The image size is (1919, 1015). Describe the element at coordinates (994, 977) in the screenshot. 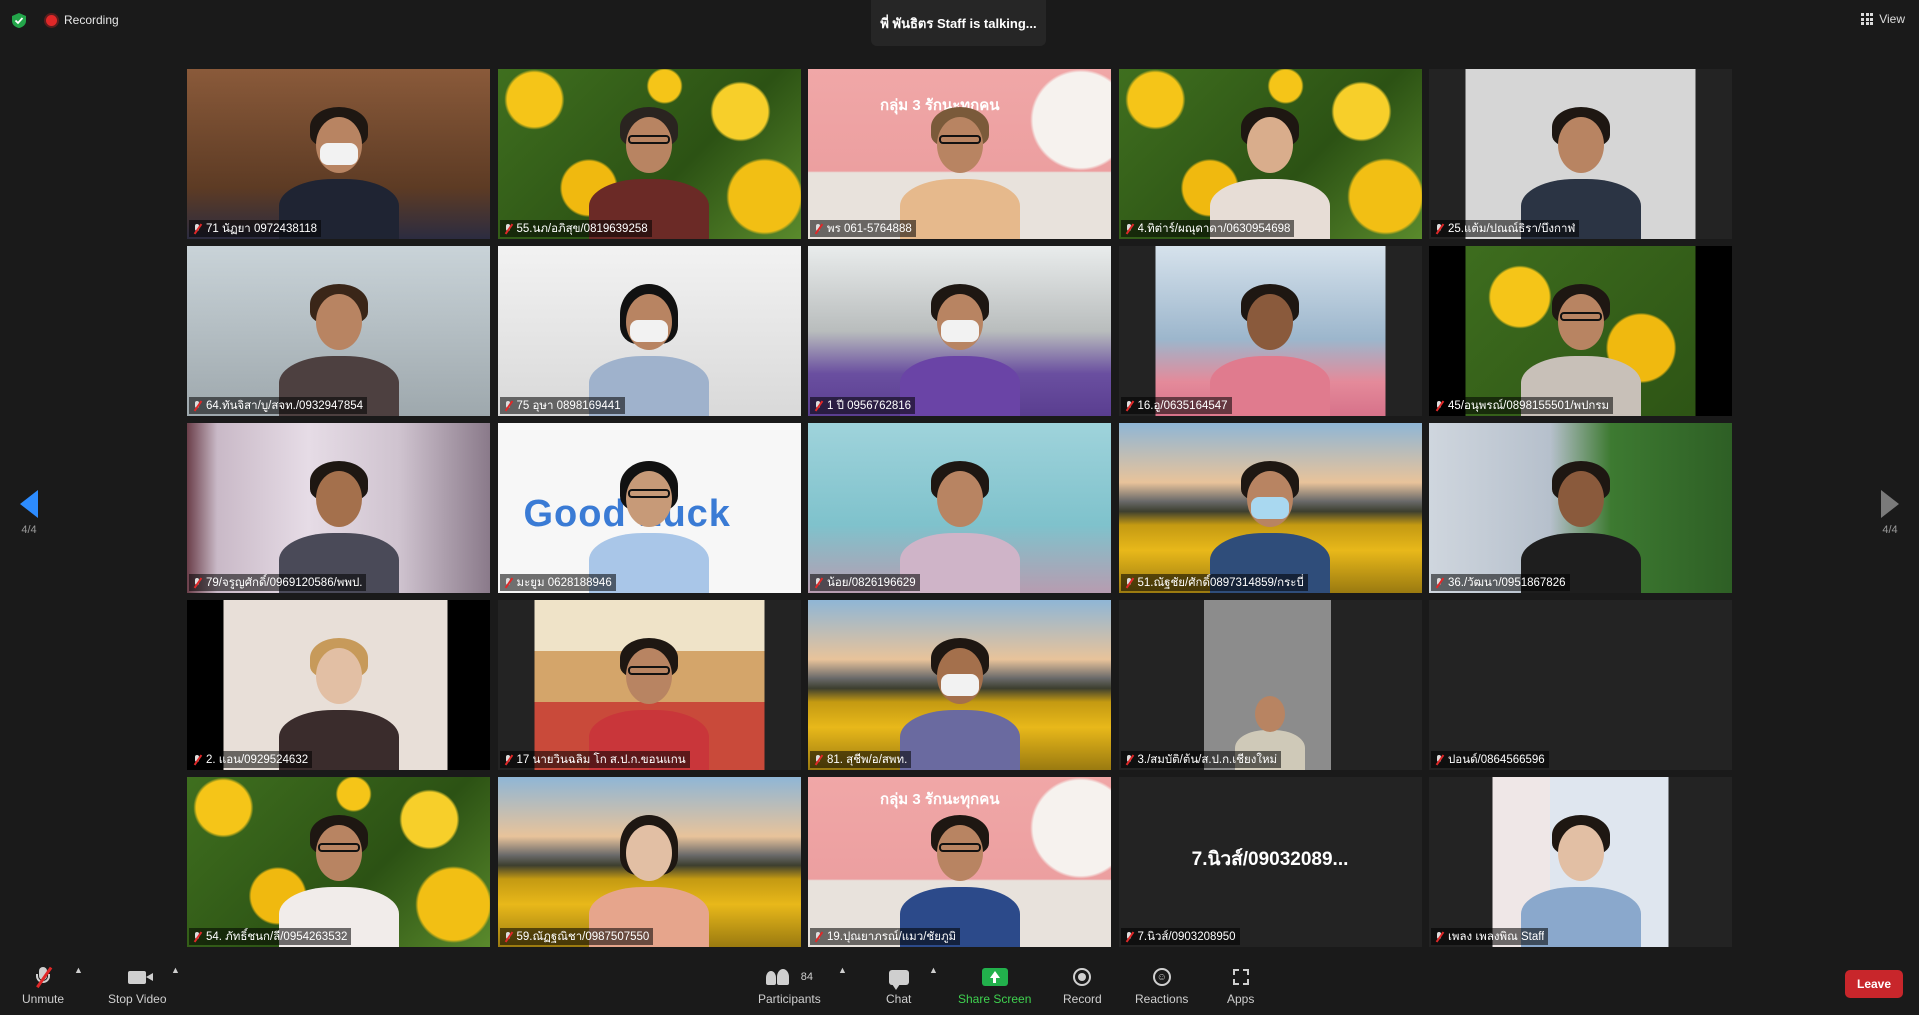

I see `share-screen-arrow-icon` at that location.